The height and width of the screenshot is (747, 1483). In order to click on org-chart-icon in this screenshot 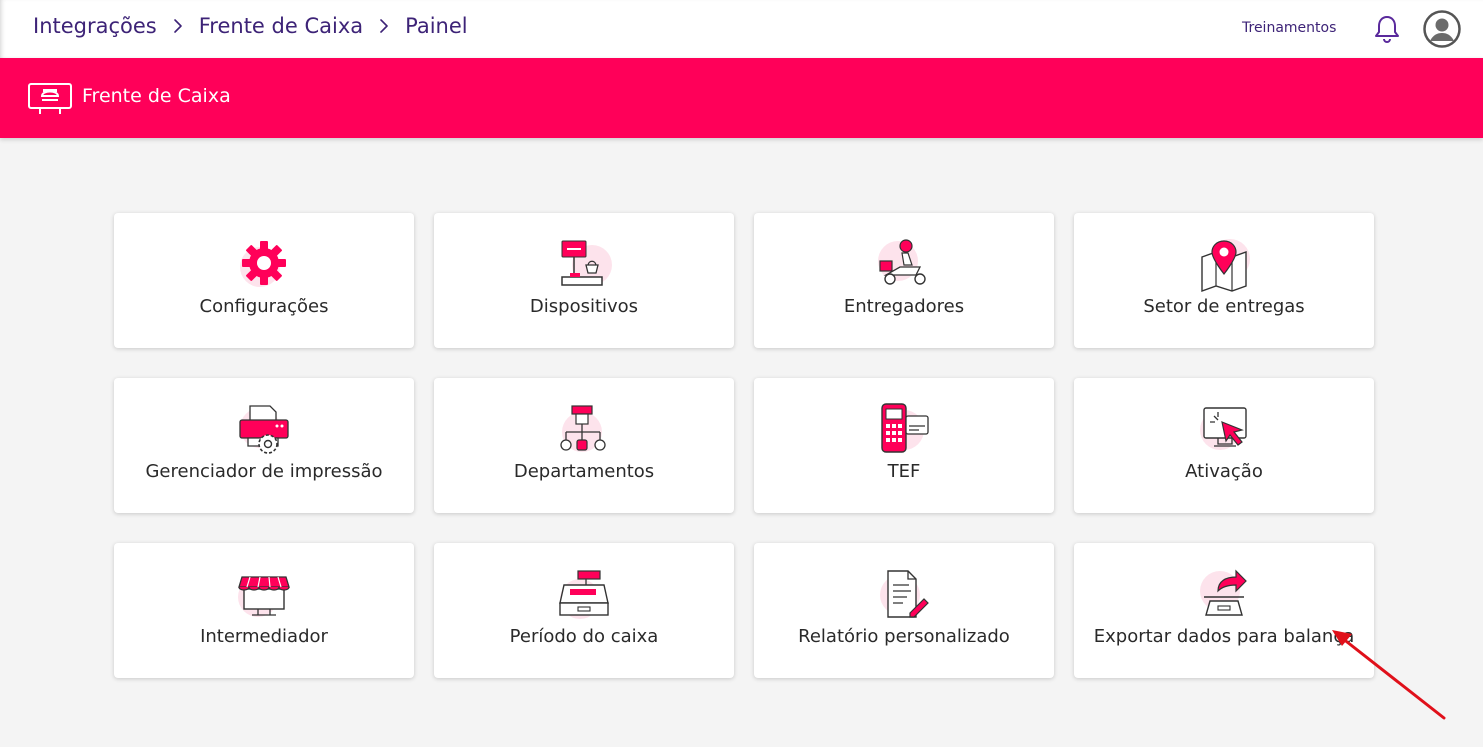, I will do `click(584, 430)`.